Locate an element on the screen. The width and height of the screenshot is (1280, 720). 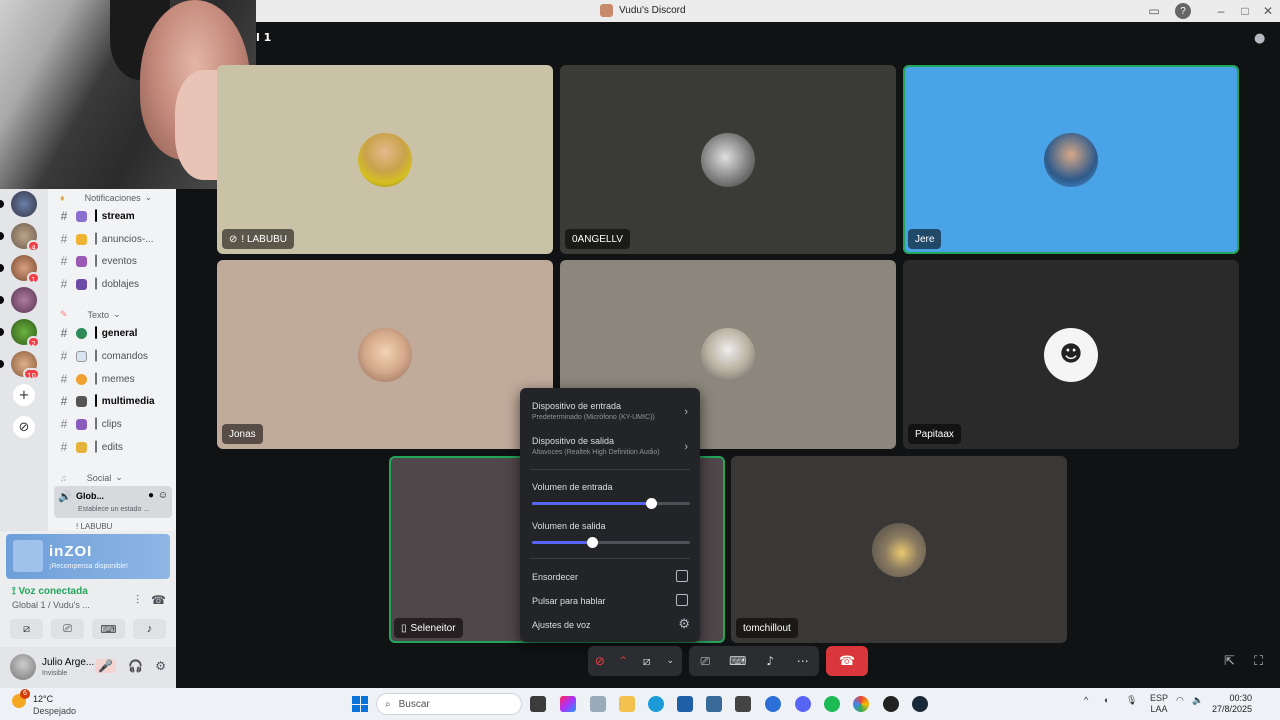
voice-channel-global: 🔊 Glob... Establece un estado ... ● ☺ is located at coordinates (113, 502).